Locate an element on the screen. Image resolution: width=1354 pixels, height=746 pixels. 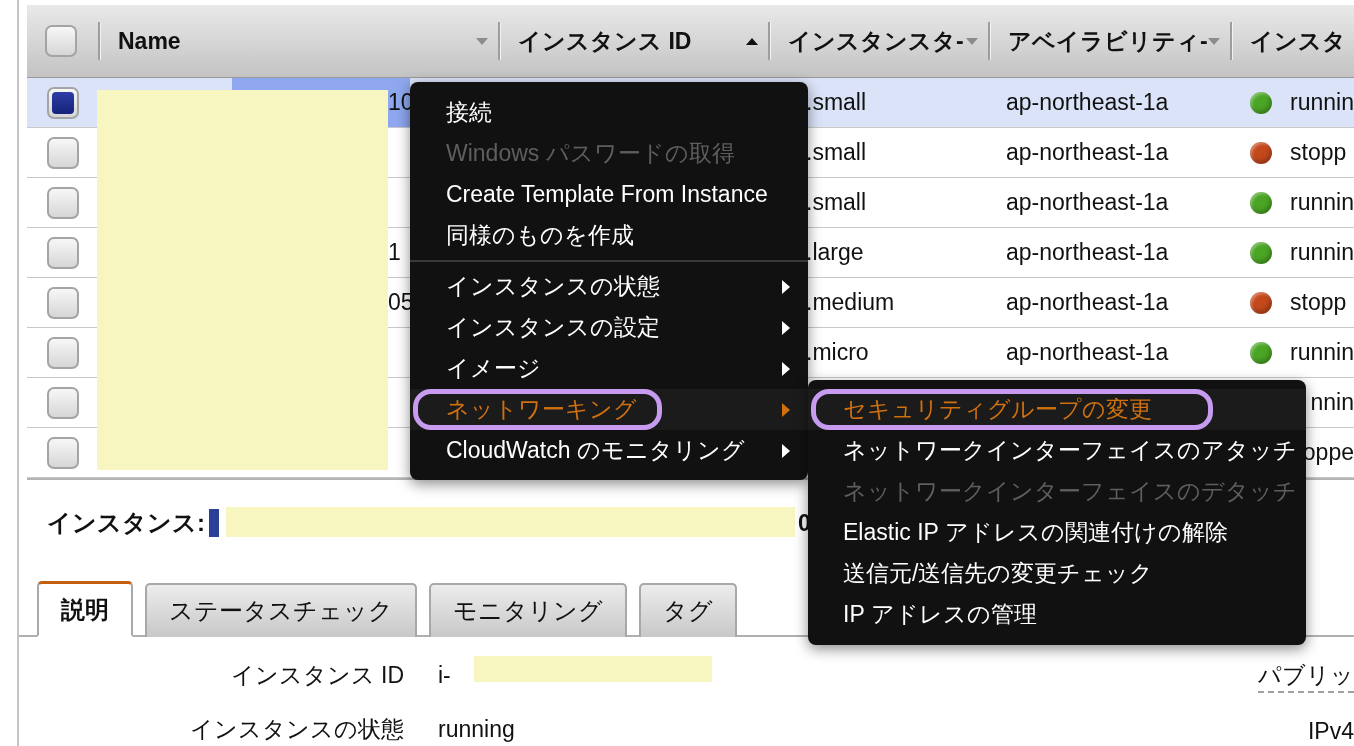
table-cell: .medium is located at coordinates (850, 302).